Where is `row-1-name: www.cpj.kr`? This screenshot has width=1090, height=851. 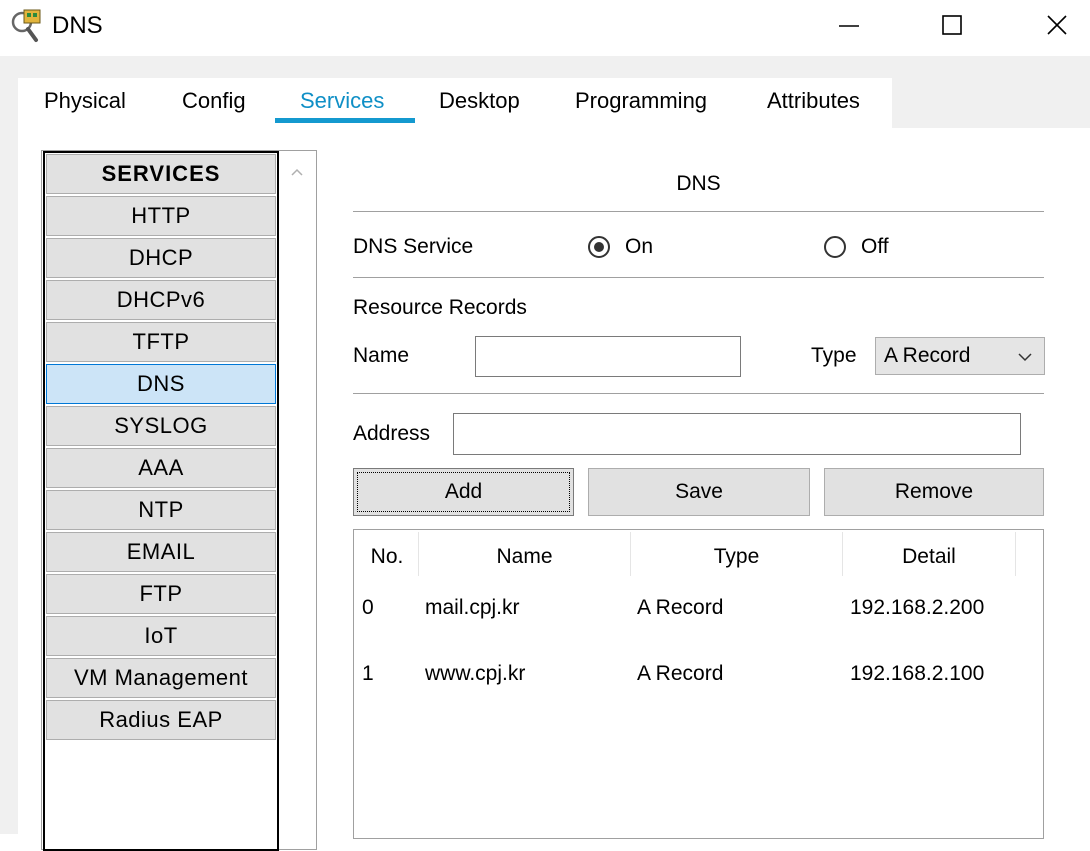
row-1-name: www.cpj.kr is located at coordinates (475, 674).